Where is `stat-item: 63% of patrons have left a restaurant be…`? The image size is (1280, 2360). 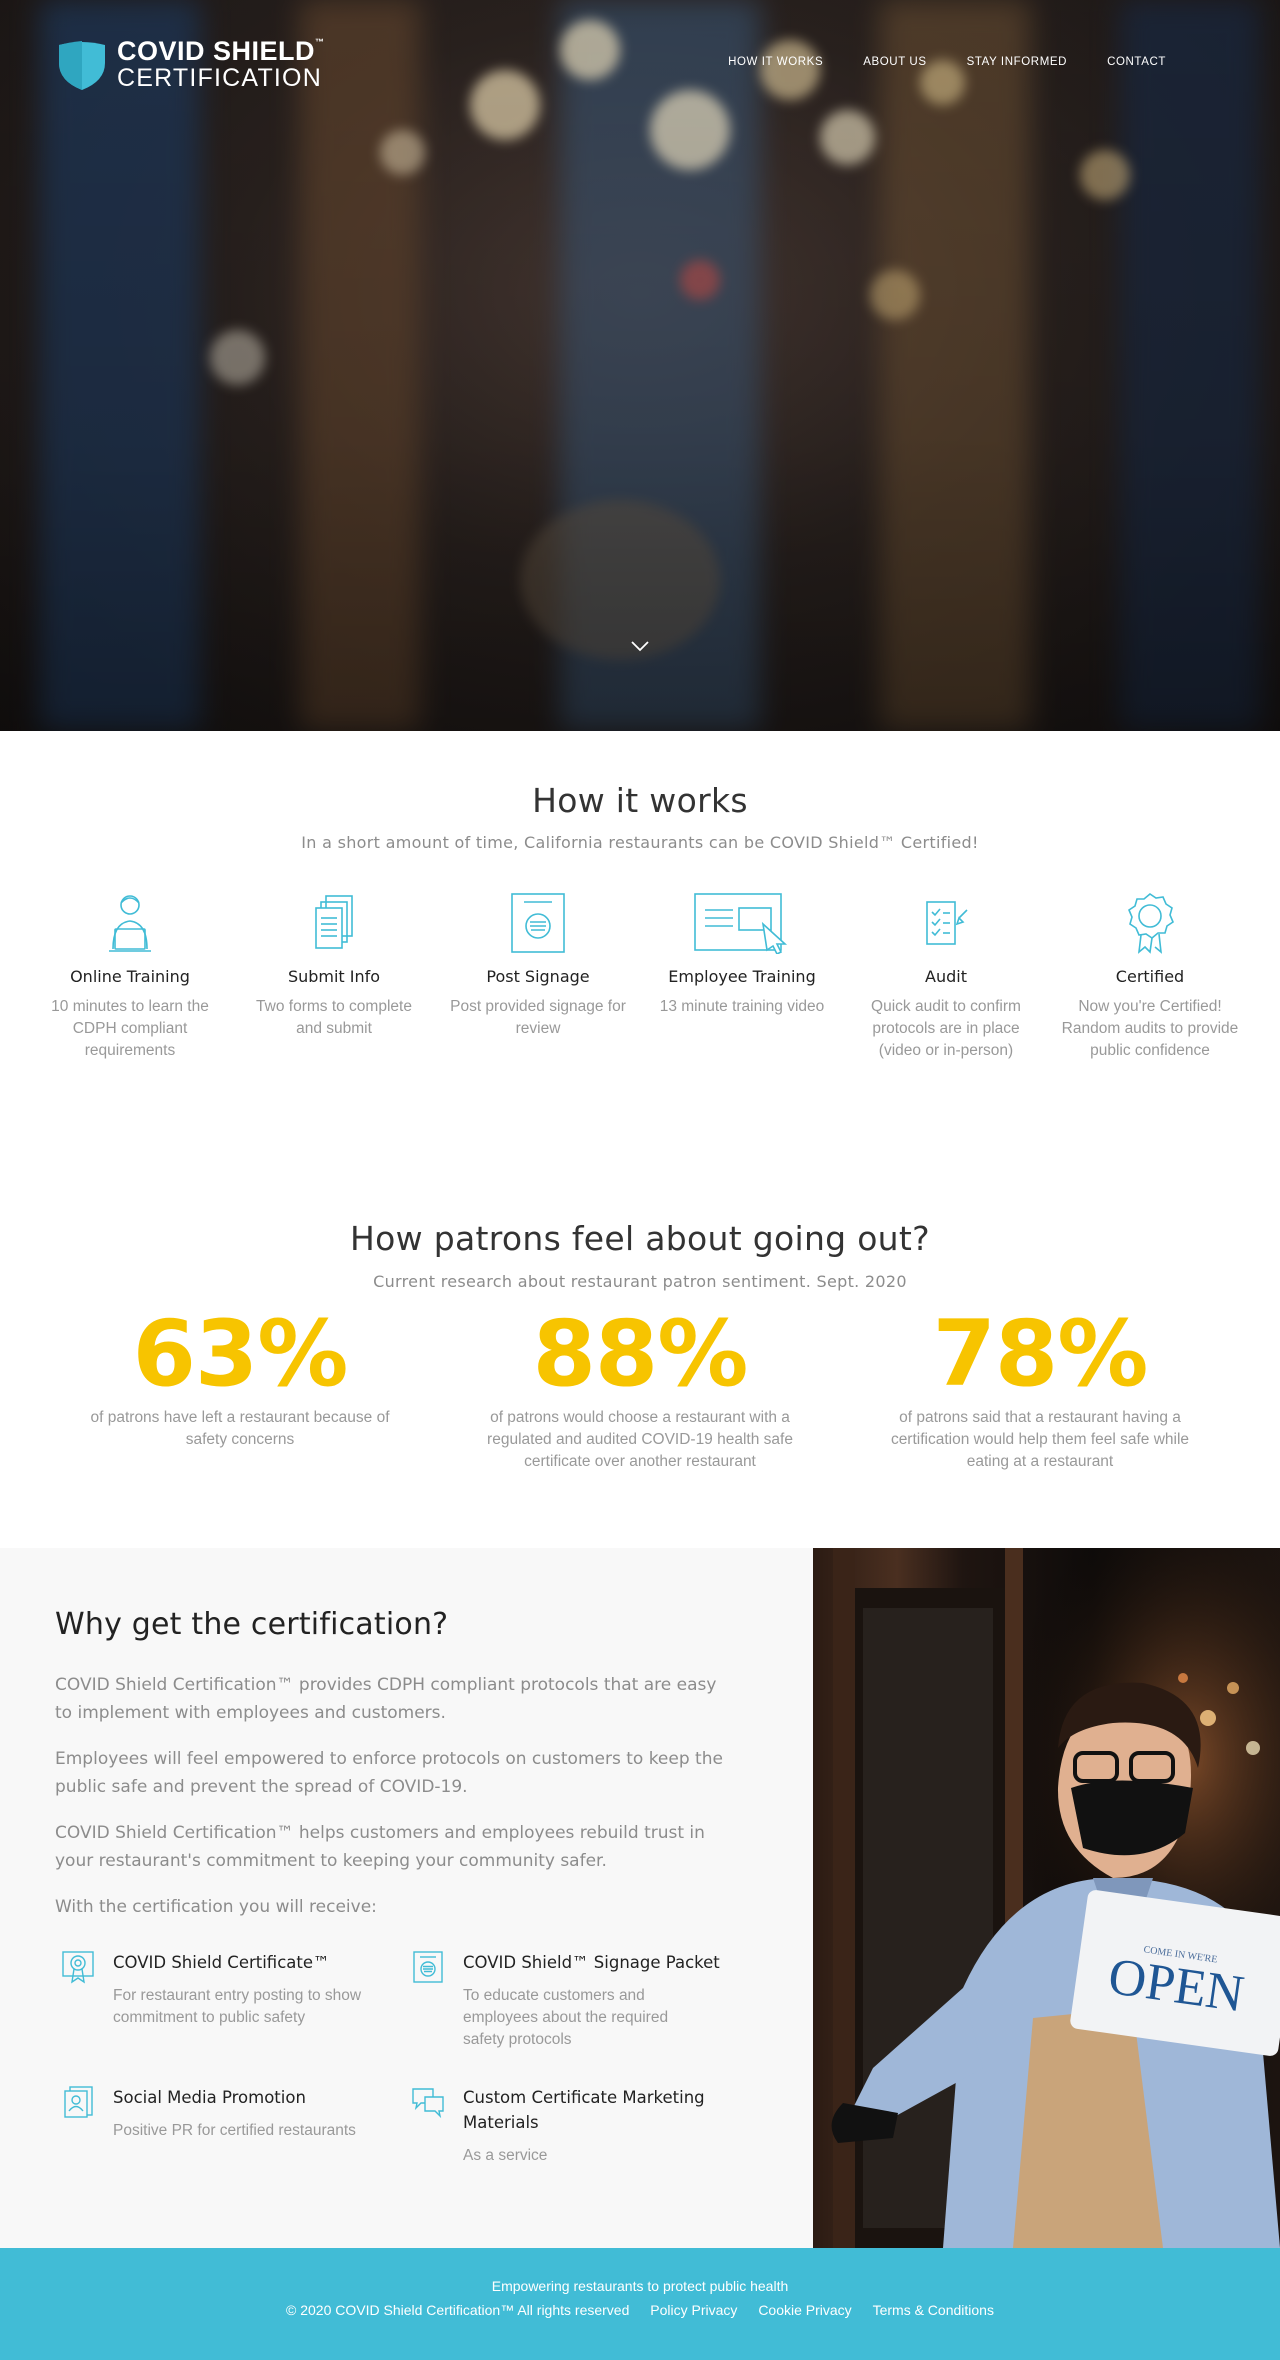 stat-item: 63% of patrons have left a restaurant be… is located at coordinates (240, 1389).